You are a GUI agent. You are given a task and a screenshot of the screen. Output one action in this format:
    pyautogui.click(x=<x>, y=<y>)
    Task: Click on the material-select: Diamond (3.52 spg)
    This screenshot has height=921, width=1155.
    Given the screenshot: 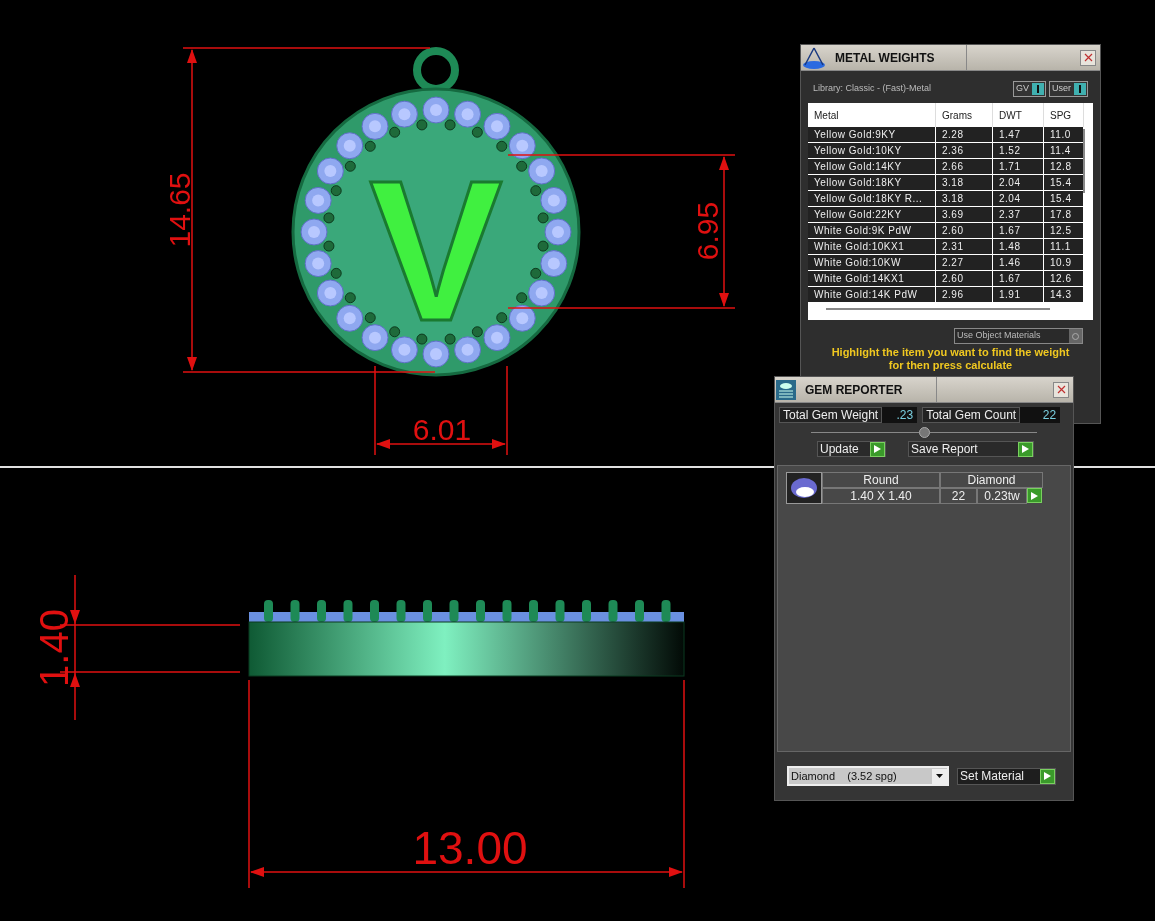 What is the action you would take?
    pyautogui.click(x=868, y=776)
    